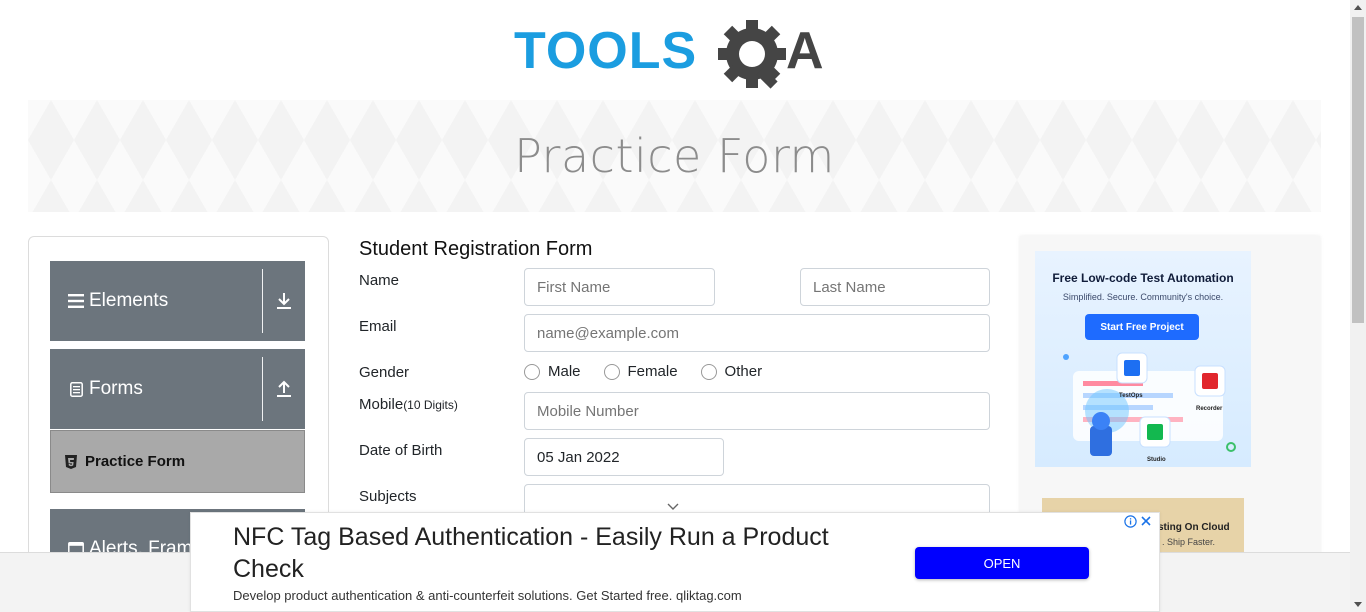 The height and width of the screenshot is (612, 1366). Describe the element at coordinates (284, 301) in the screenshot. I see `download-arrow-icon` at that location.